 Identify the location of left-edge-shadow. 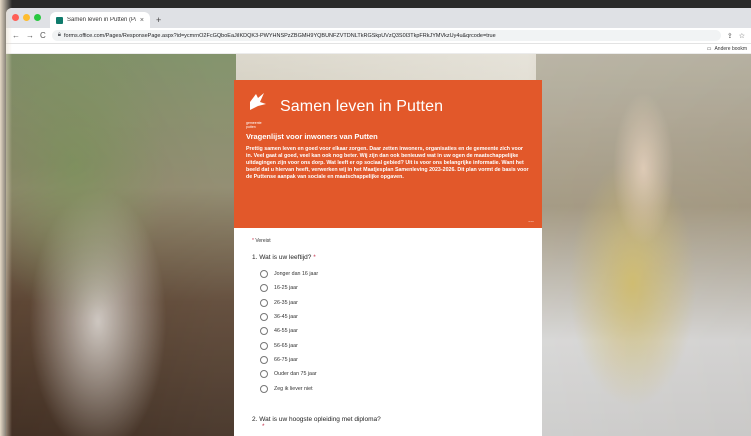
(6, 218).